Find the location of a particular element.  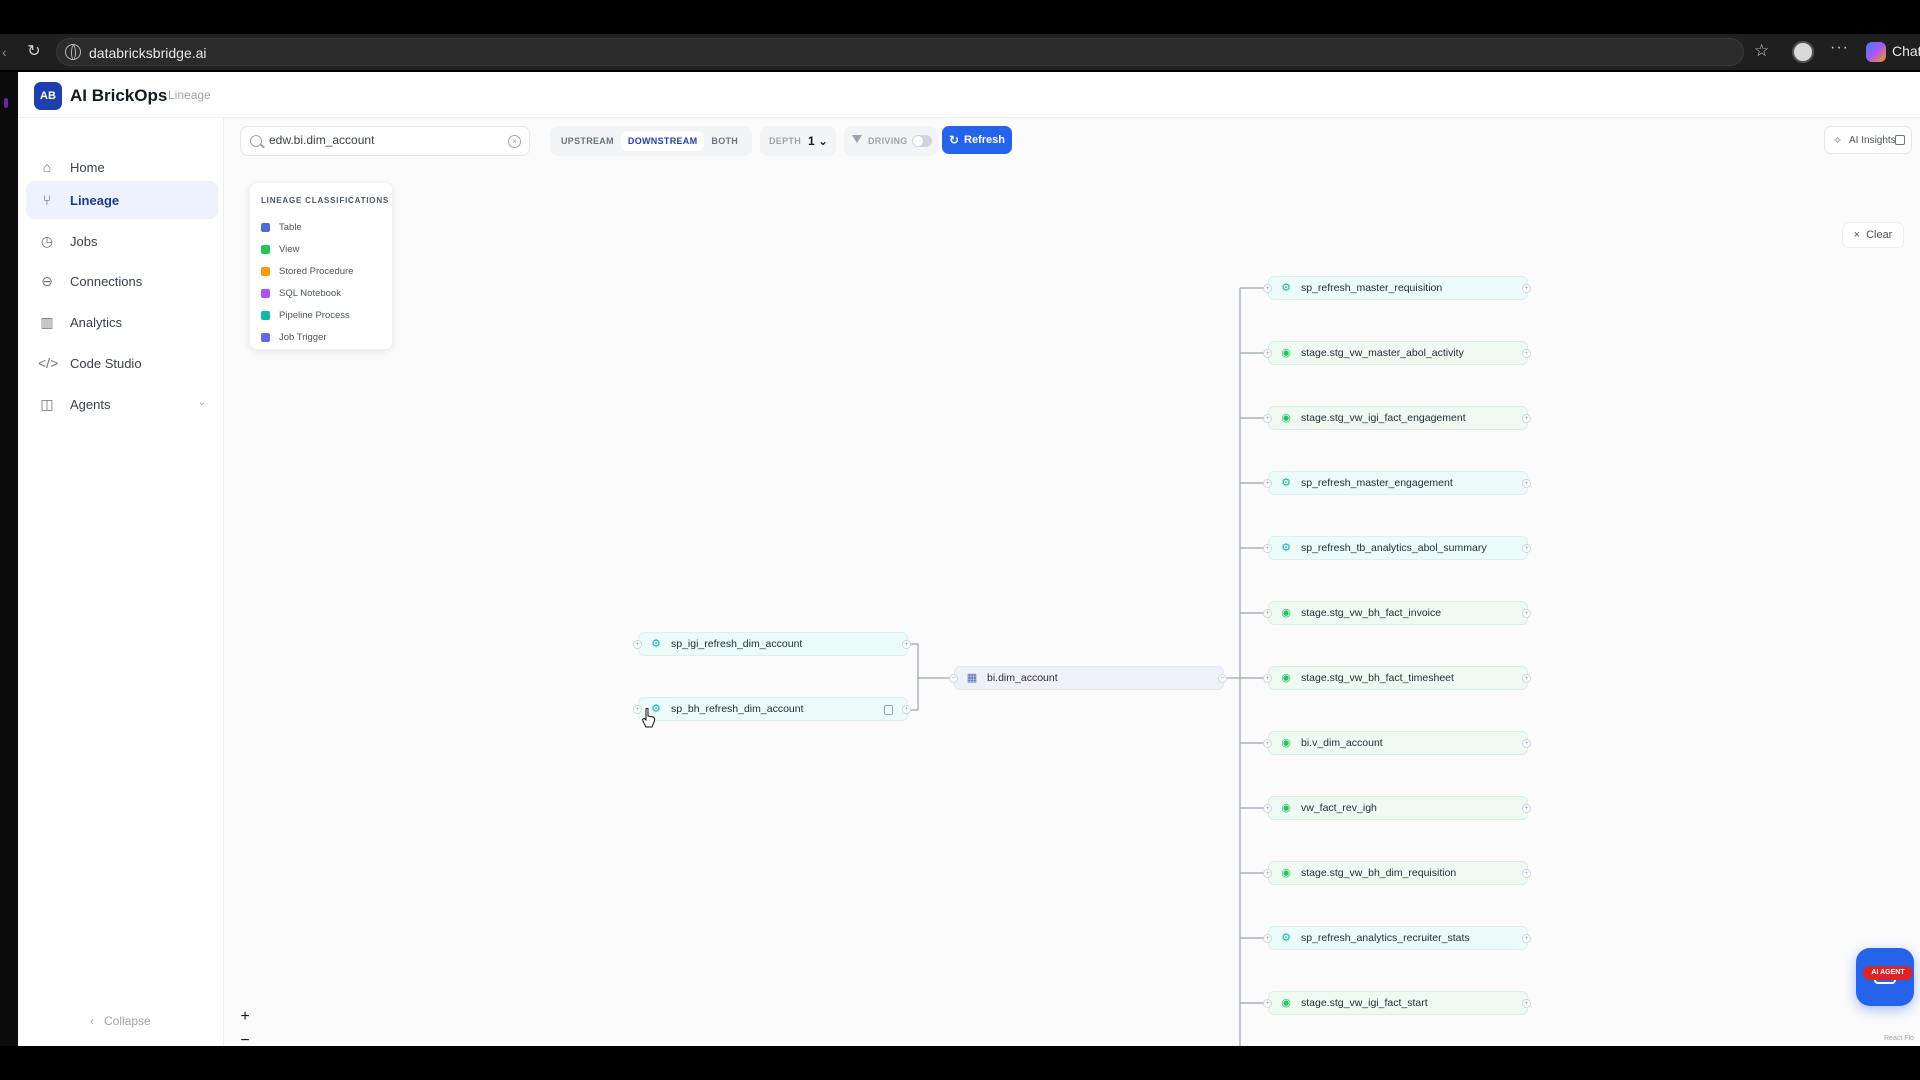

node-label: stage.stg_vw_igi_fact_start is located at coordinates (1364, 1003).